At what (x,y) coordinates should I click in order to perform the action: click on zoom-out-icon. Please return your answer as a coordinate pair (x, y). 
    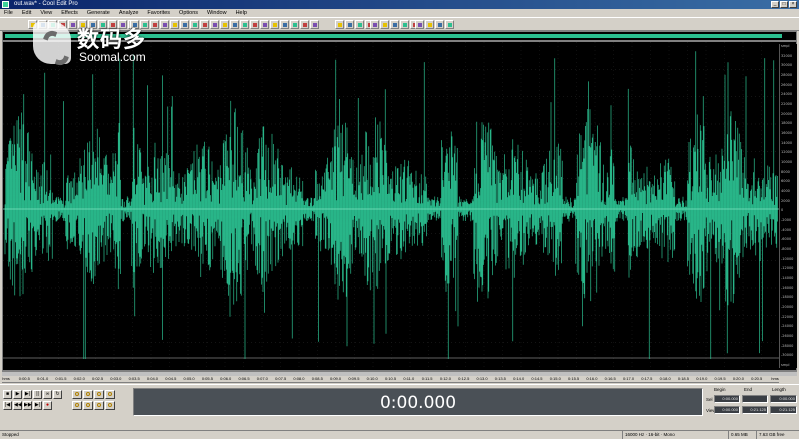
    Looking at the image, I should click on (88, 394).